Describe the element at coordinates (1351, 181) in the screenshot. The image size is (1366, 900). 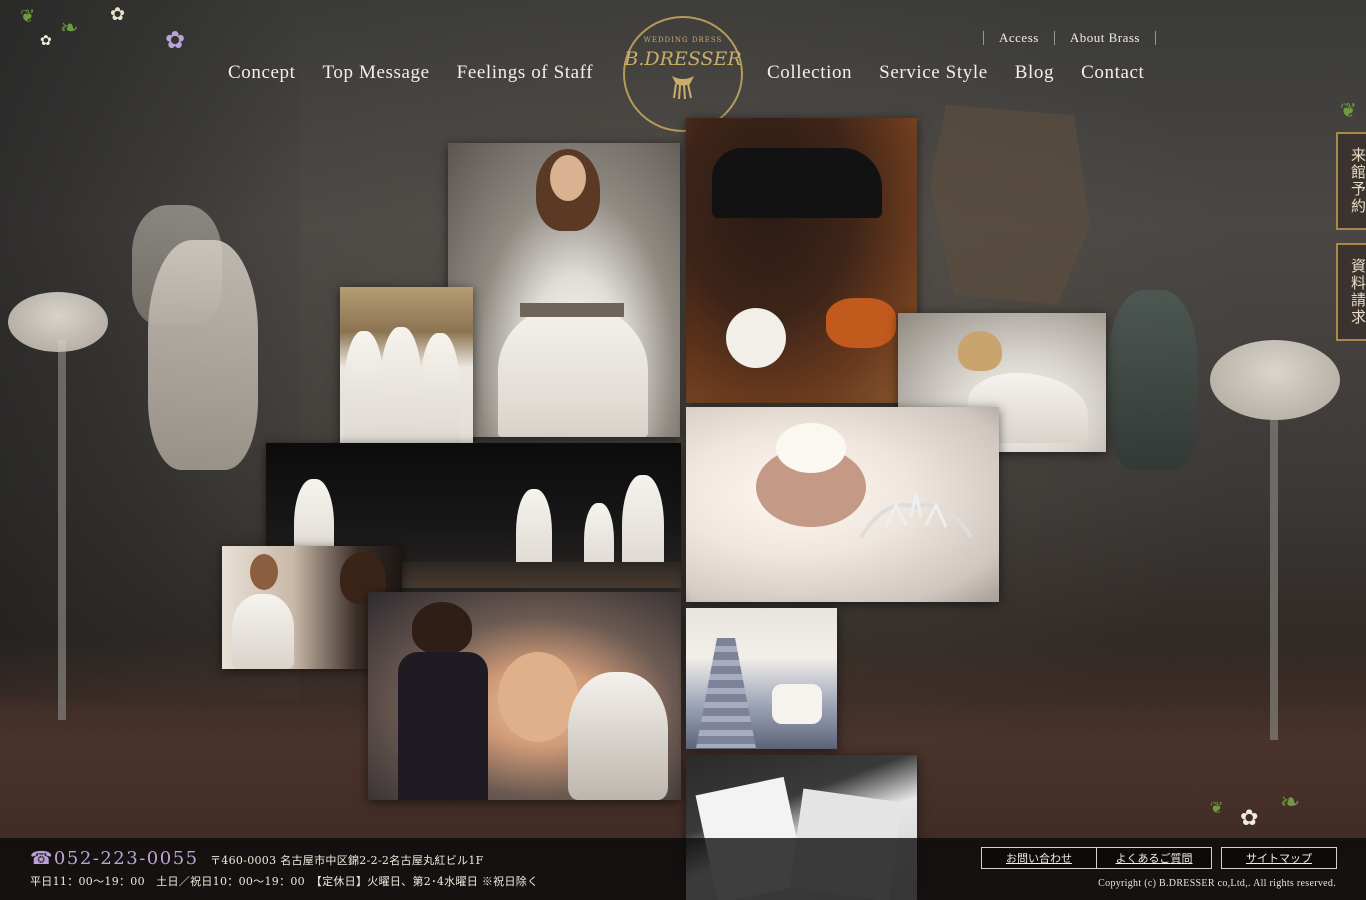
I see `visit-reservation-tab: 来館予約` at that location.